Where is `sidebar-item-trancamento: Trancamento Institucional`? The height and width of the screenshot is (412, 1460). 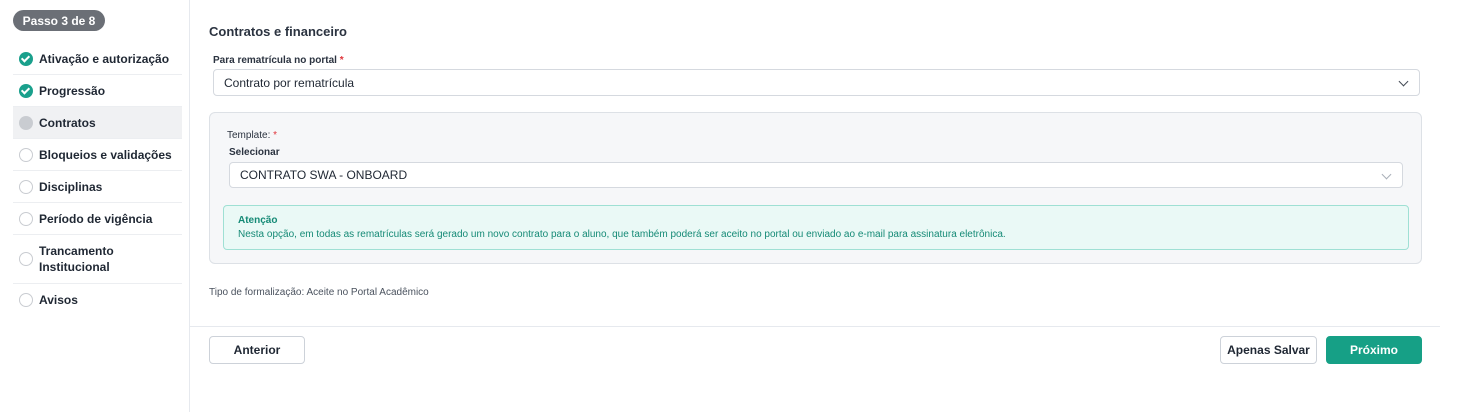 sidebar-item-trancamento: Trancamento Institucional is located at coordinates (97, 259).